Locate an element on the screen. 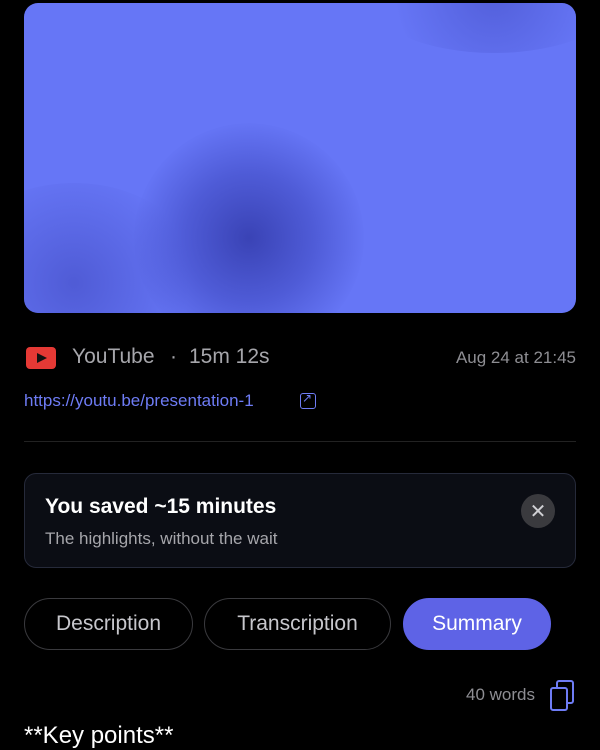  word-count: 40 words is located at coordinates (500, 694).